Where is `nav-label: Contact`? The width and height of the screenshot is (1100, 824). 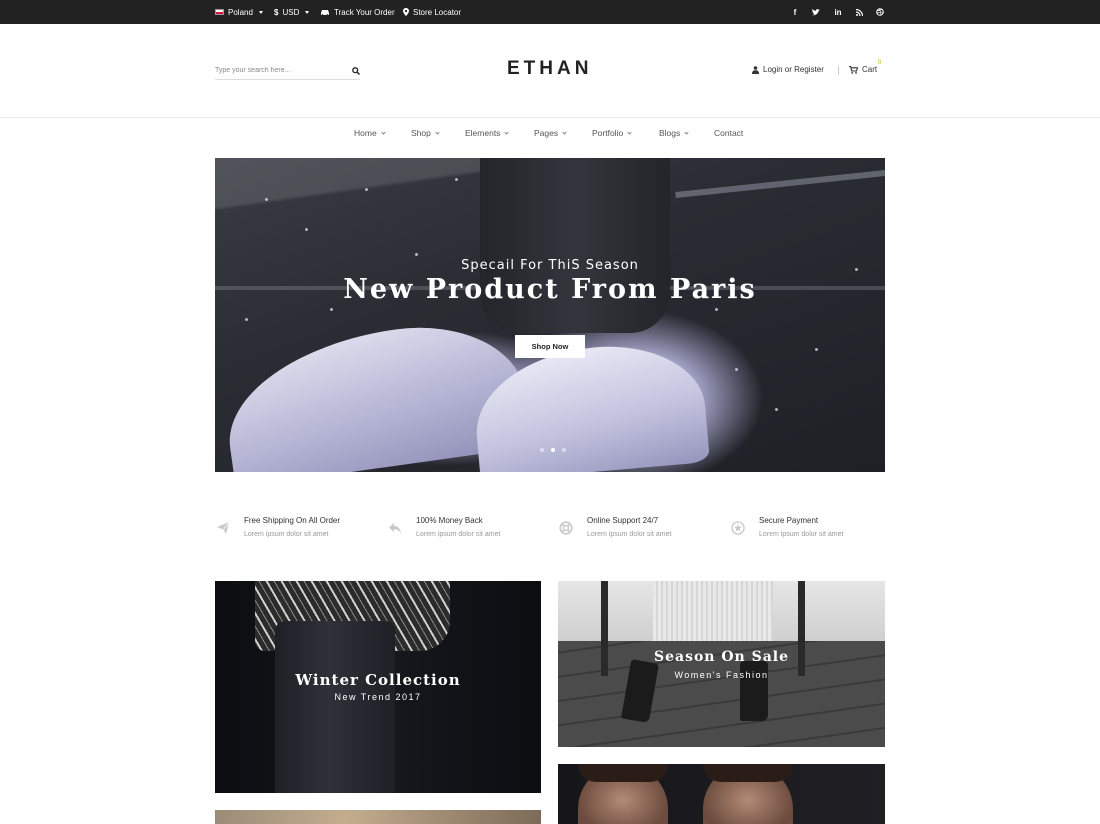
nav-label: Contact is located at coordinates (729, 133).